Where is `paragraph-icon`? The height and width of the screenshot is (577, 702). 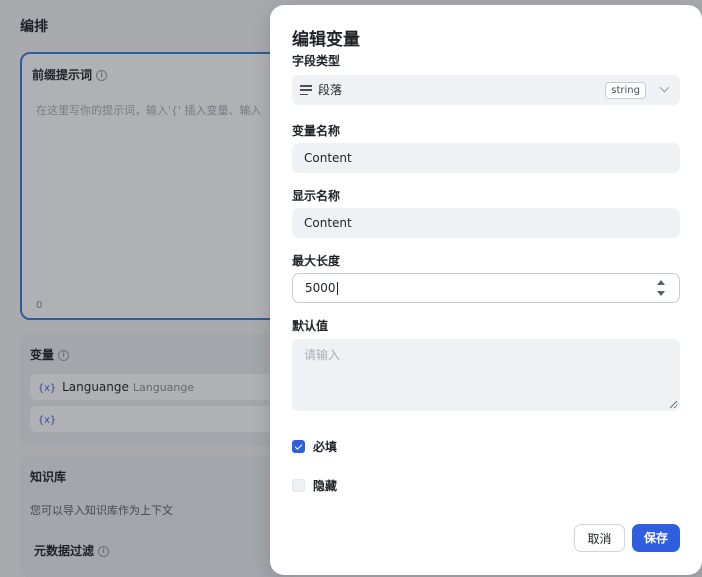 paragraph-icon is located at coordinates (306, 90).